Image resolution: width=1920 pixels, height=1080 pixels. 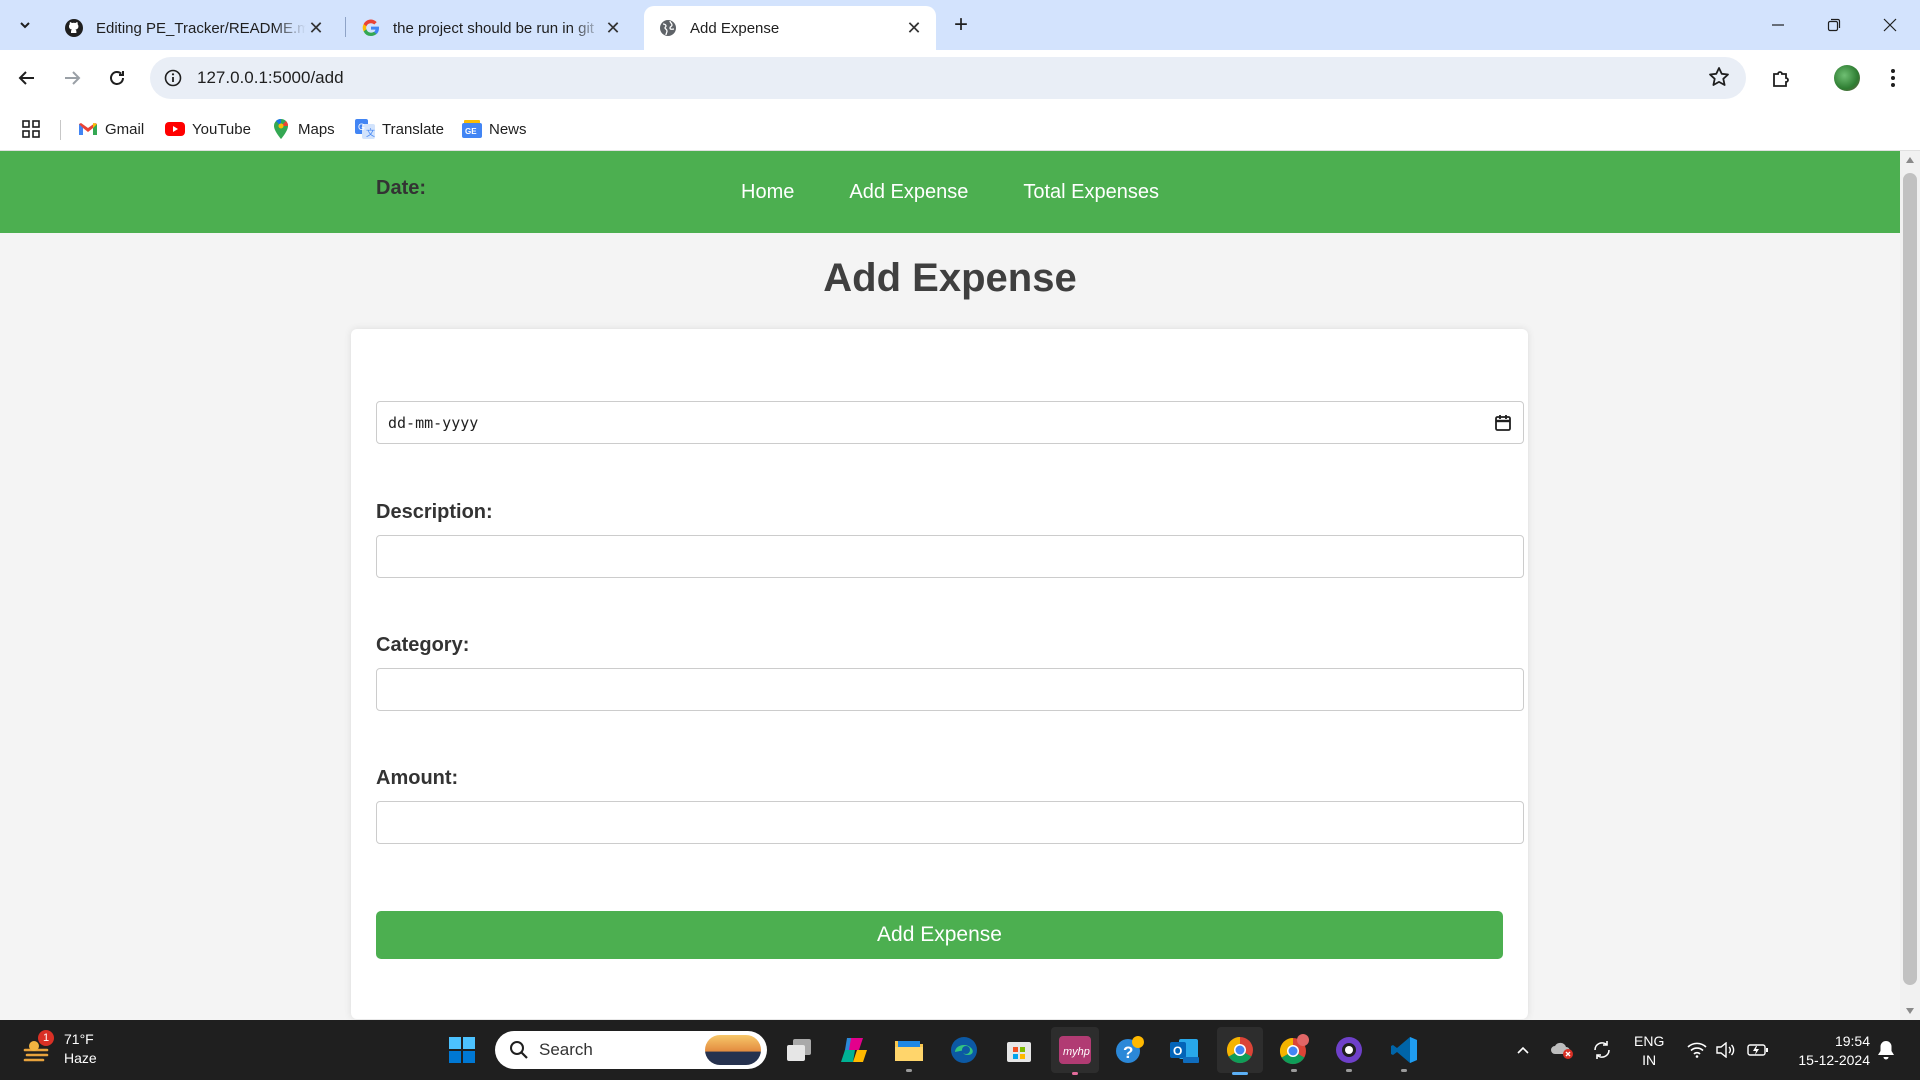 I want to click on task-view-icon, so click(x=799, y=1050).